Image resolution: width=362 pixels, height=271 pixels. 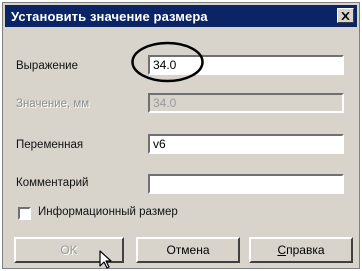 I want to click on comment-label: Комментарий, so click(x=52, y=183).